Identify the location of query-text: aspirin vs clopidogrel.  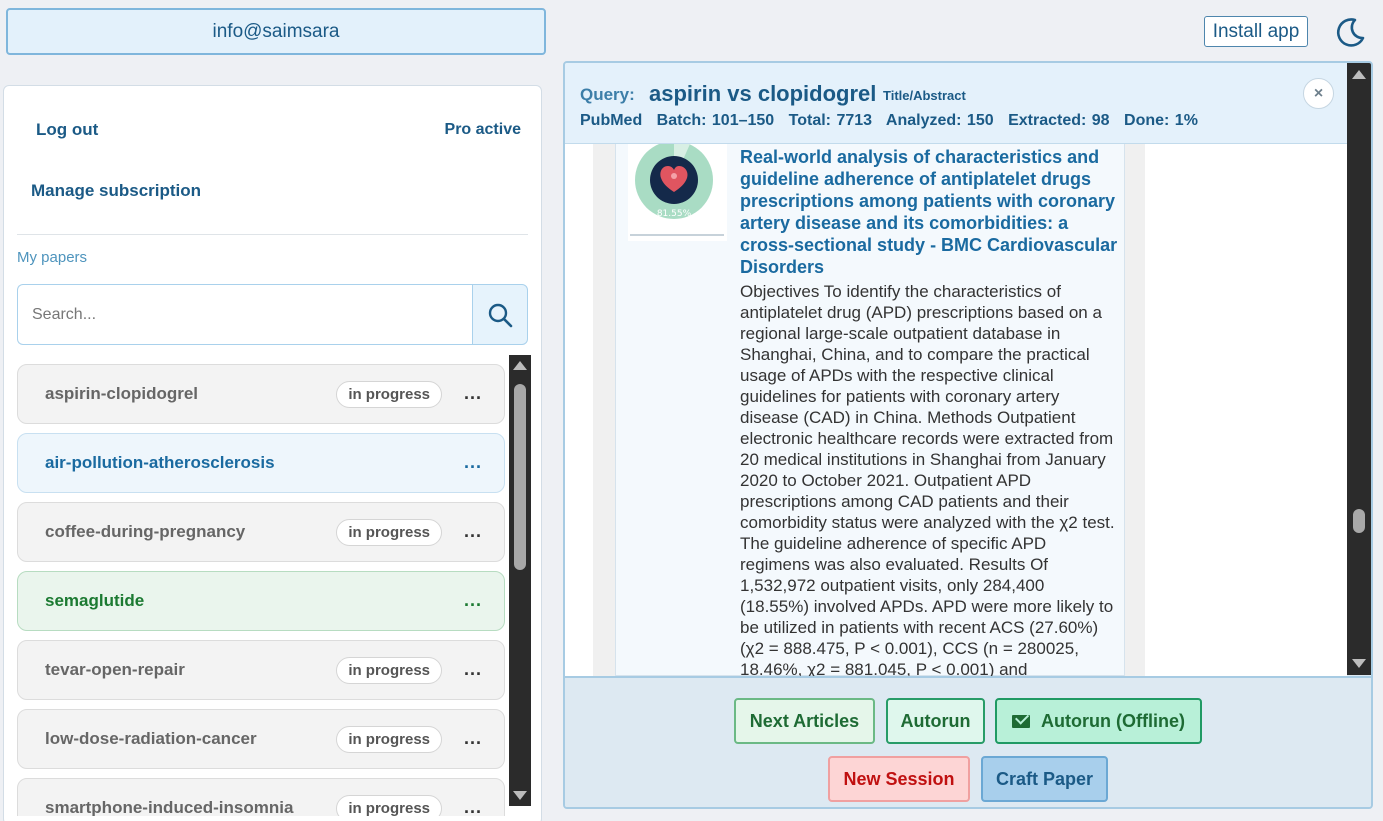
(763, 93).